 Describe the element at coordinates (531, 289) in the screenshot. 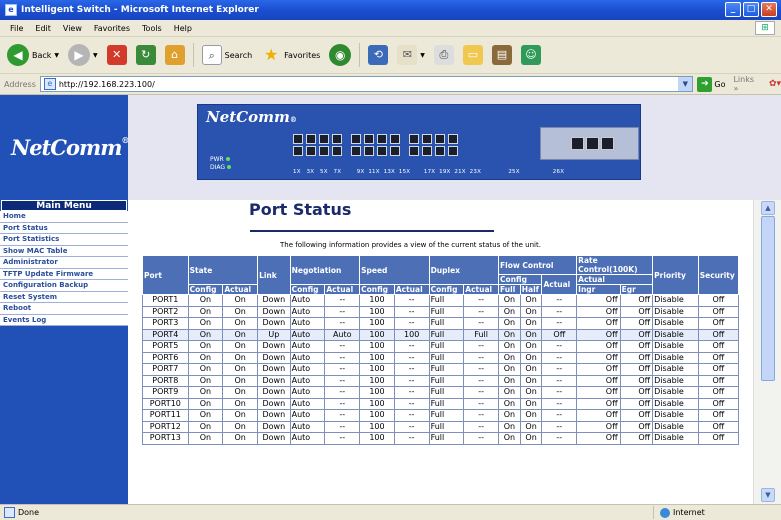

I see `header-flow-half: Half` at that location.